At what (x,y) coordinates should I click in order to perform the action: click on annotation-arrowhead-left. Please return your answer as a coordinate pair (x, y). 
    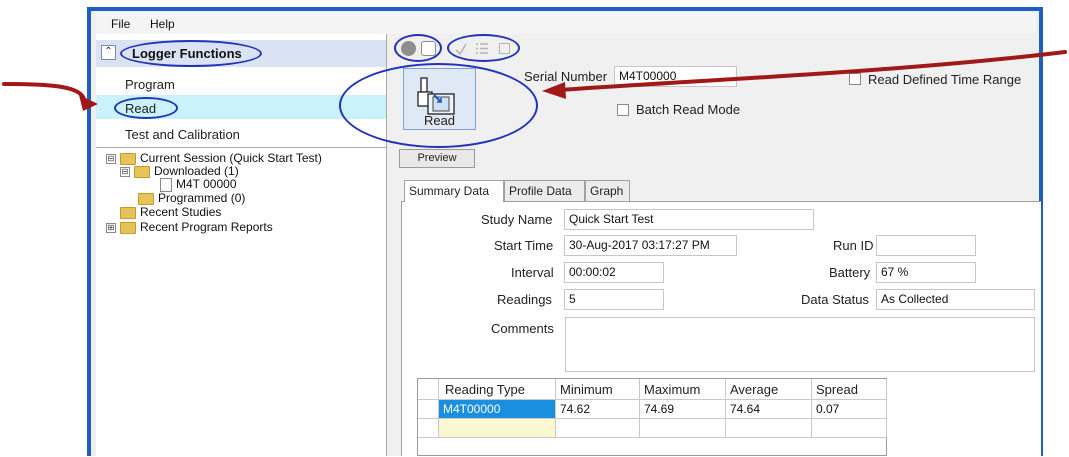
    Looking at the image, I should click on (88, 103).